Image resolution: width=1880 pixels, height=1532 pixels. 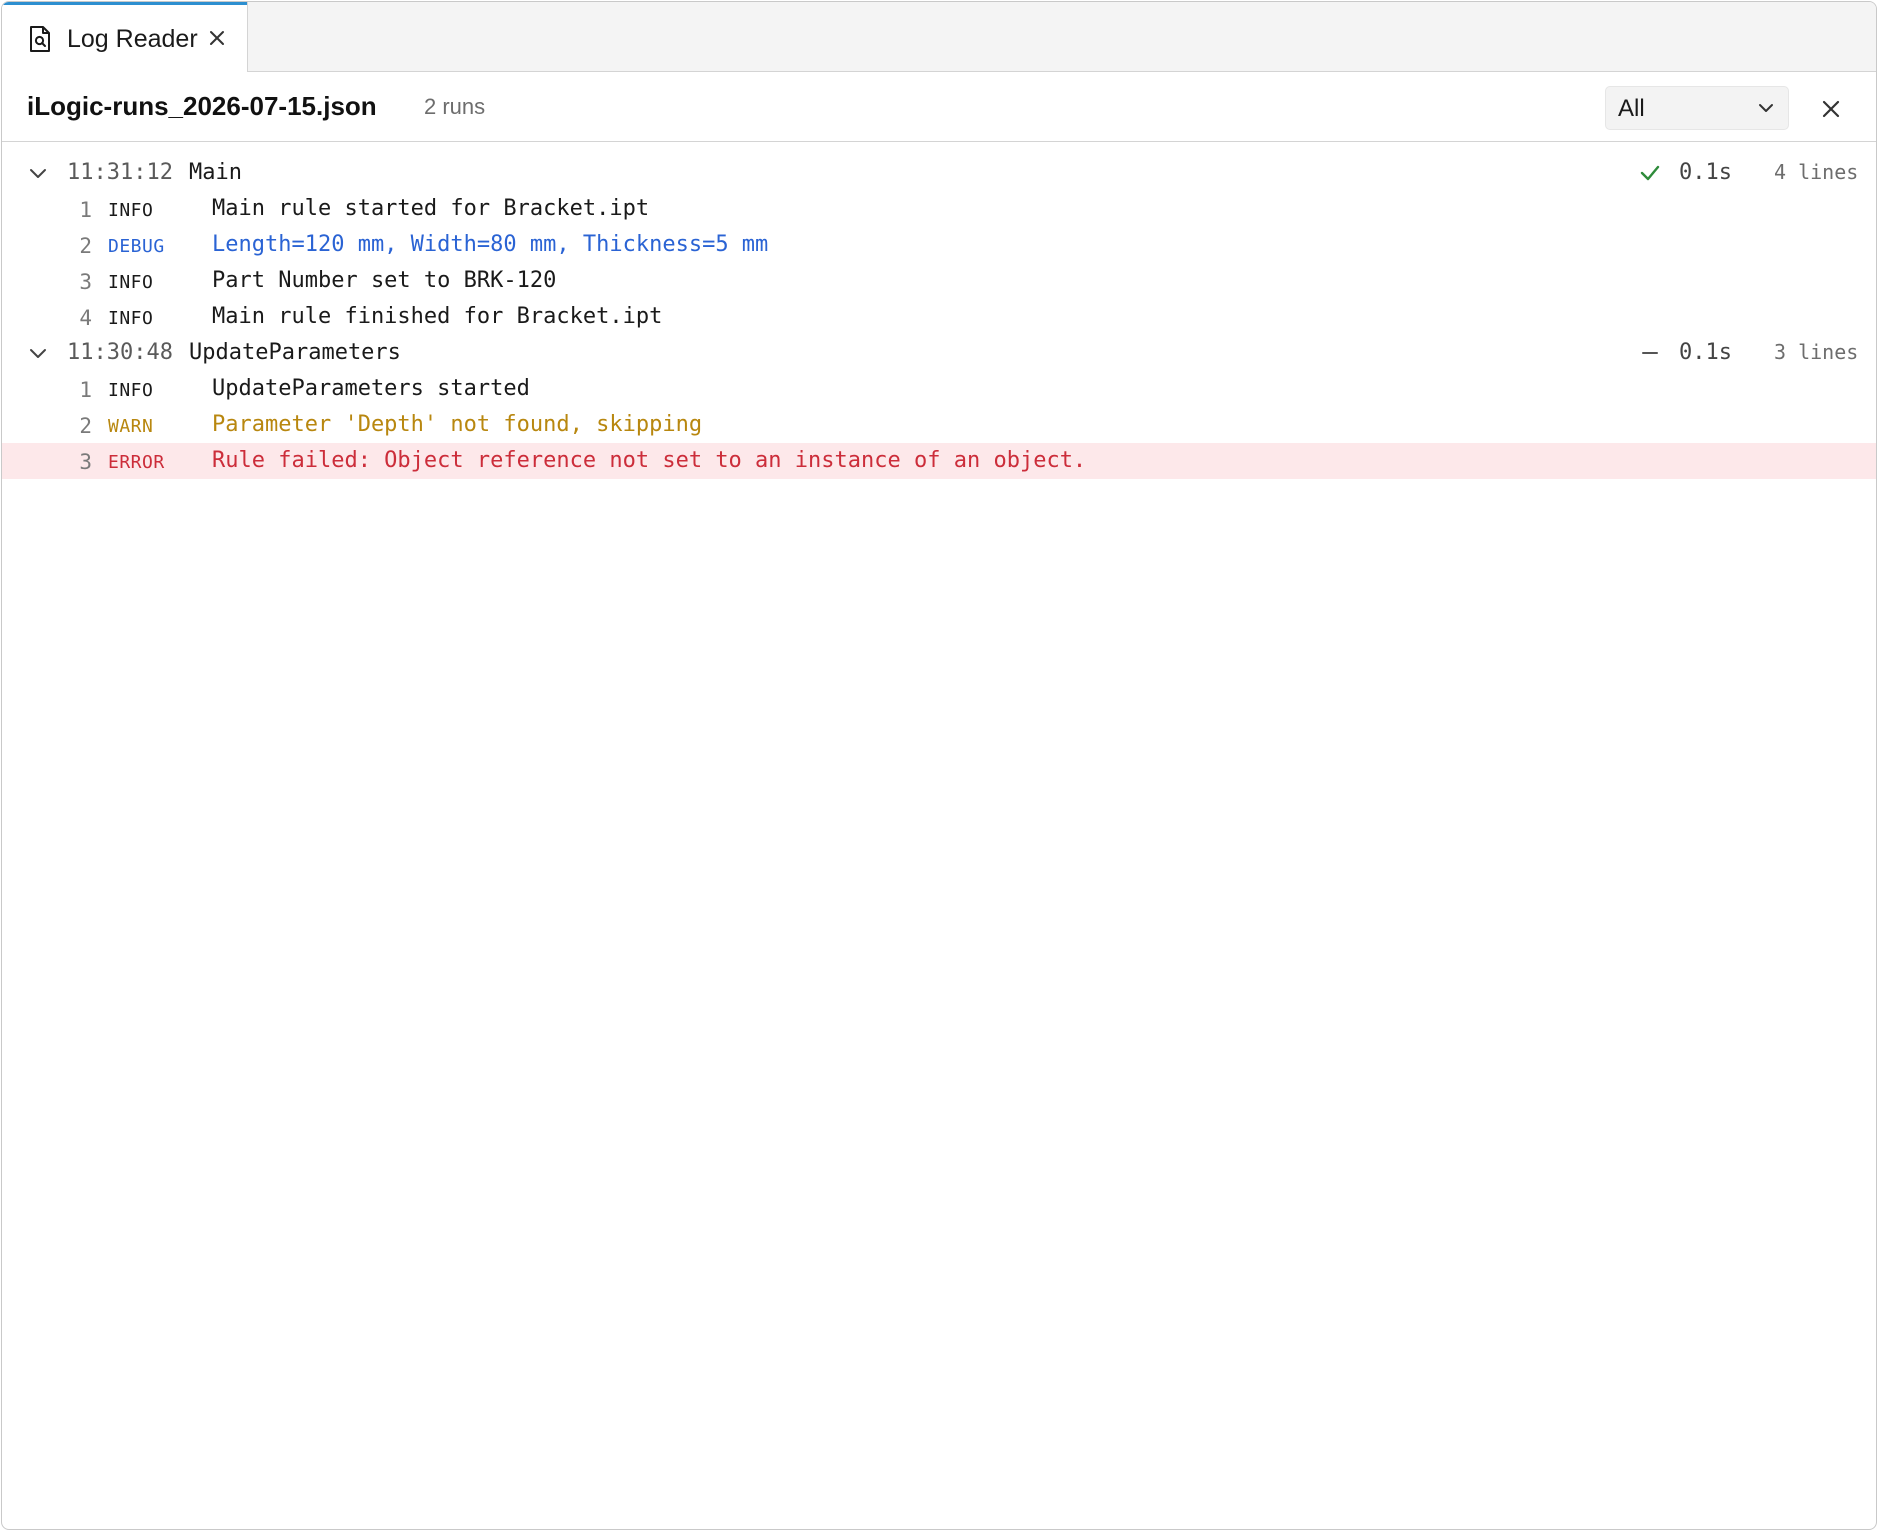 What do you see at coordinates (1650, 173) in the screenshot?
I see `check-icon` at bounding box center [1650, 173].